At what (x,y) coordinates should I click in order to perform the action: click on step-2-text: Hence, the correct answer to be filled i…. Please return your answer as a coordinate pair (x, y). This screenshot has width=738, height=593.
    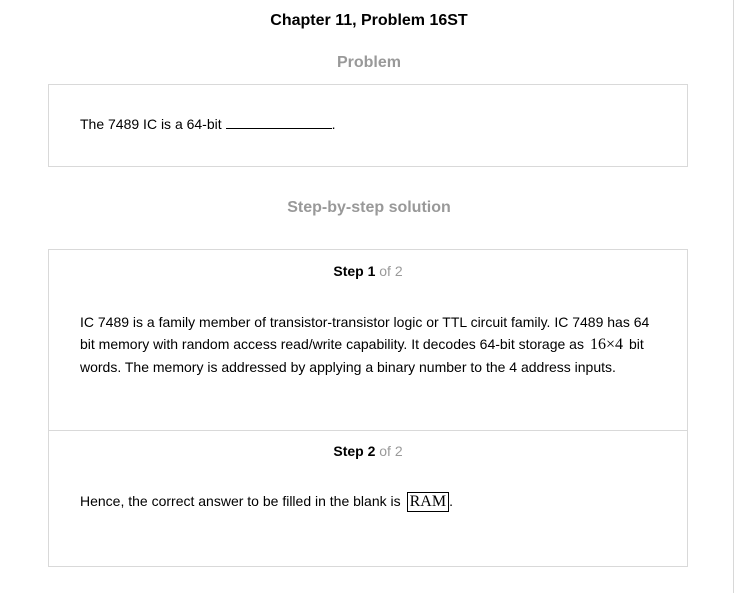
    Looking at the image, I should click on (240, 501).